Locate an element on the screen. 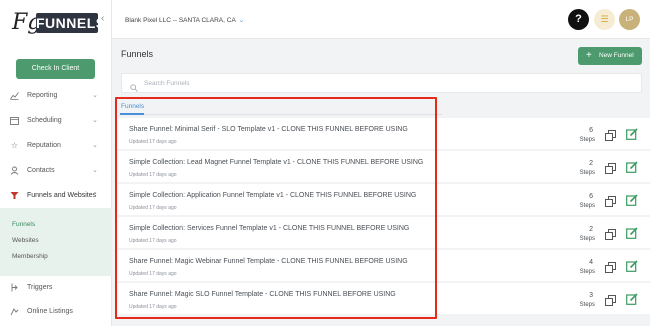 This screenshot has width=650, height=326. logo-wordmark: FUNNELS is located at coordinates (71, 23).